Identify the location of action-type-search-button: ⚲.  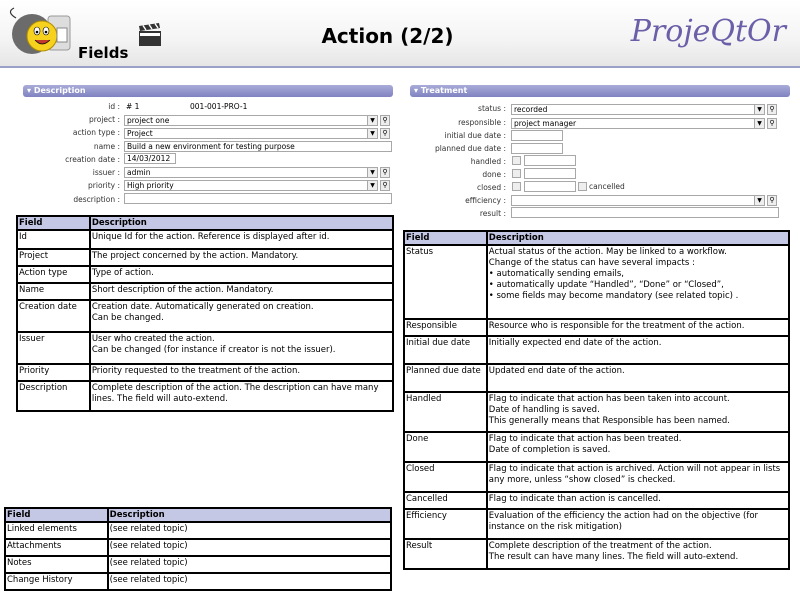
(385, 133).